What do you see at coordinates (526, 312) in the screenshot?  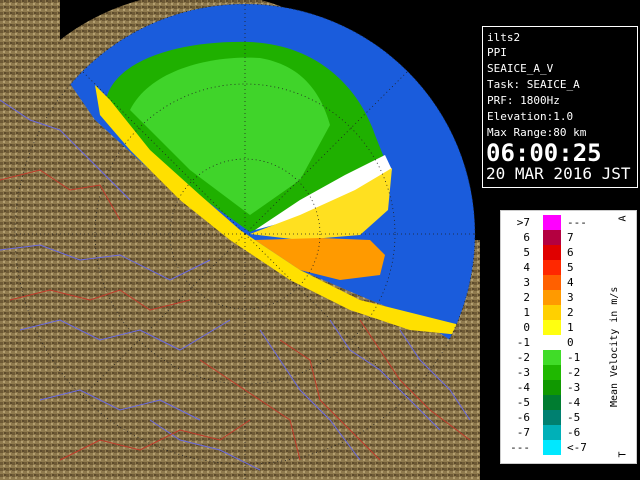 I see `legend-lower-bound: 1` at bounding box center [526, 312].